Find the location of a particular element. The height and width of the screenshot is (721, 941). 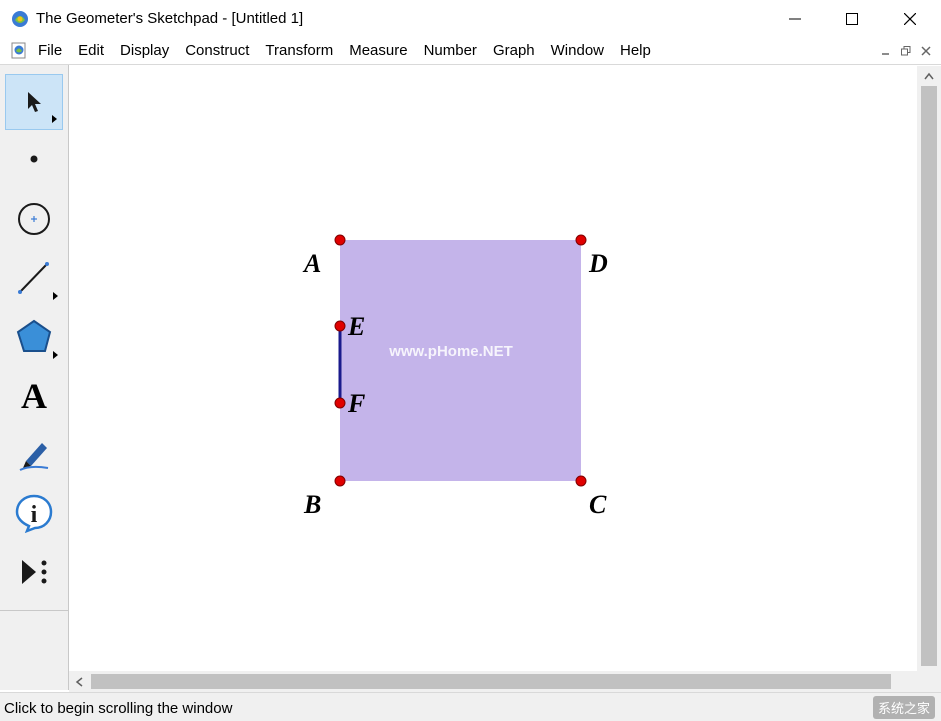

doc-close-button is located at coordinates (926, 51).